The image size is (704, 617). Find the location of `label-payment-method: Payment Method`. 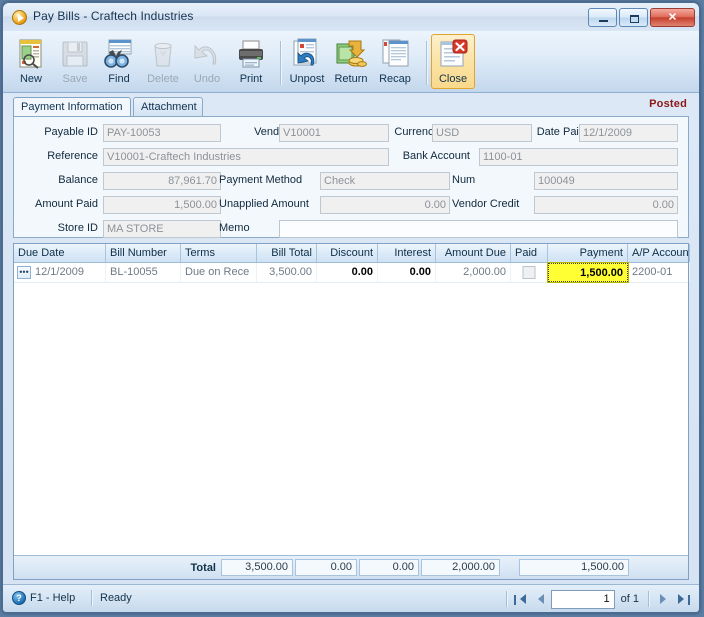

label-payment-method: Payment Method is located at coordinates (261, 180).